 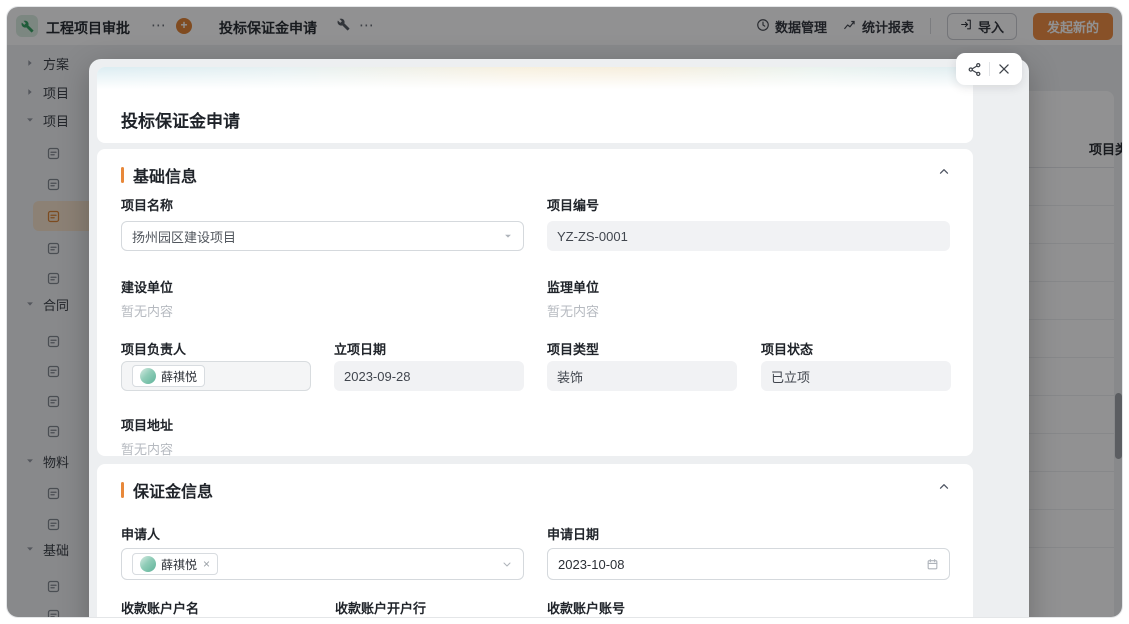 I want to click on remove-chip-icon: ×, so click(x=206, y=564).